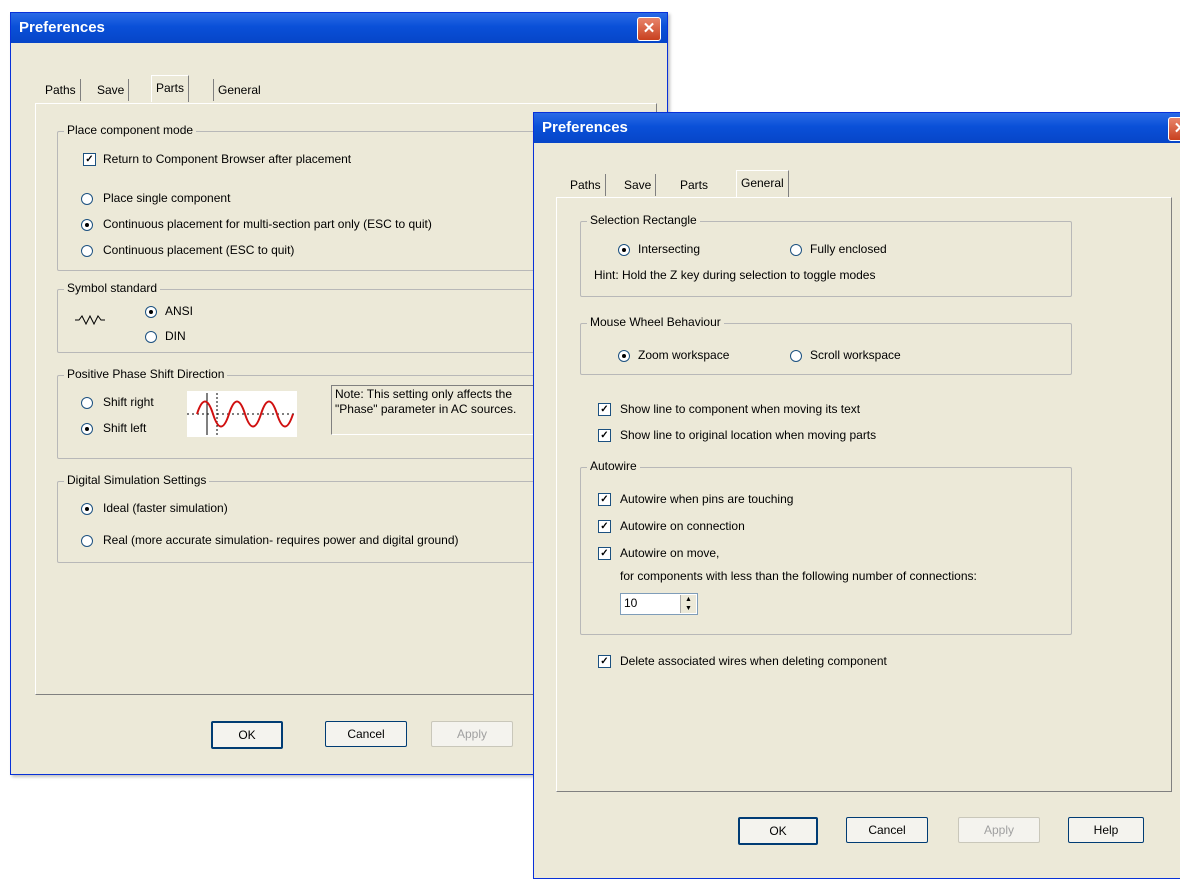 Image resolution: width=1180 pixels, height=879 pixels. What do you see at coordinates (90, 320) in the screenshot?
I see `resistor-symbol-icon` at bounding box center [90, 320].